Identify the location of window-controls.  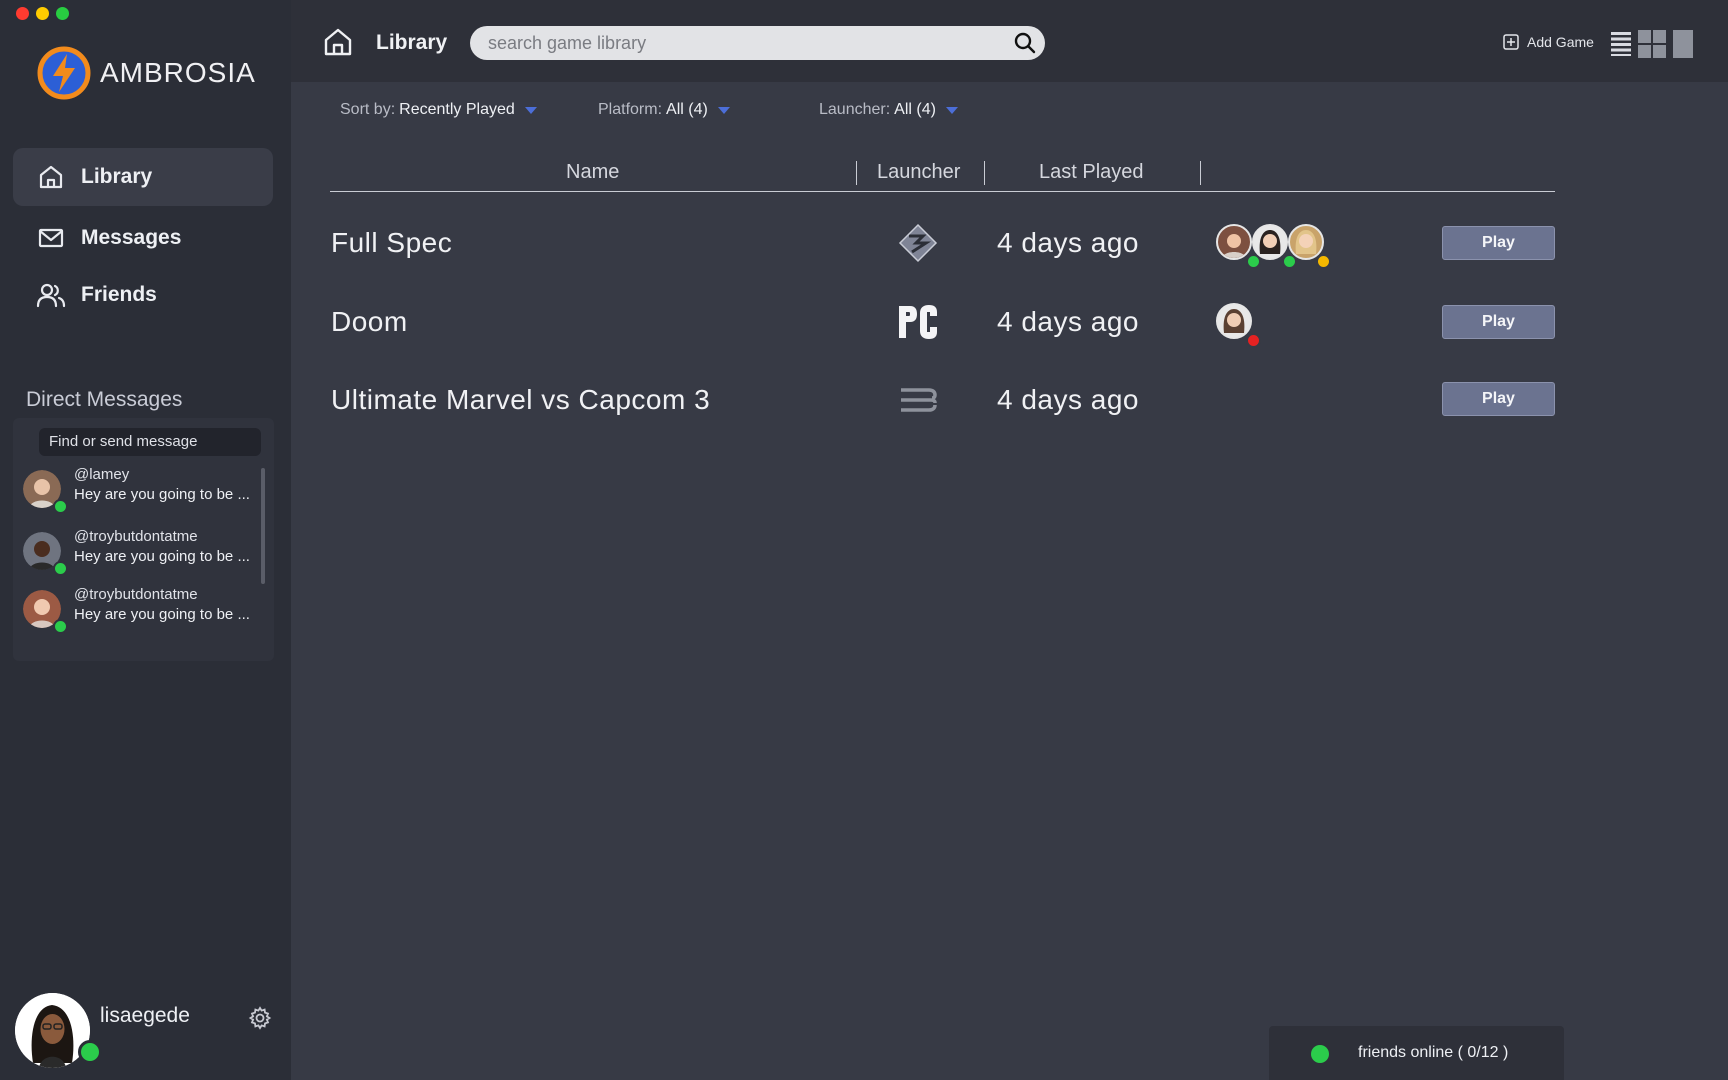
(42, 13).